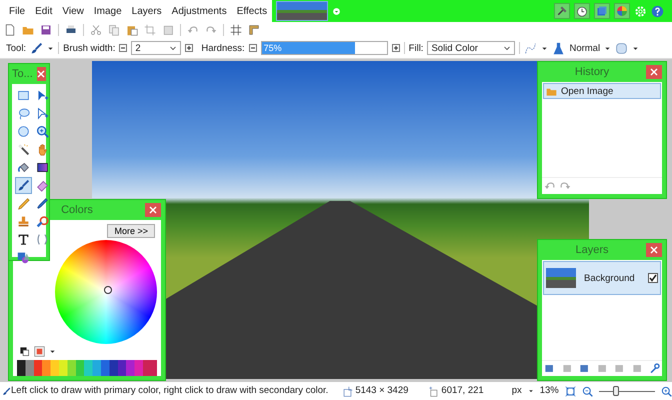  Describe the element at coordinates (132, 30) in the screenshot. I see `clipboard-icon` at that location.